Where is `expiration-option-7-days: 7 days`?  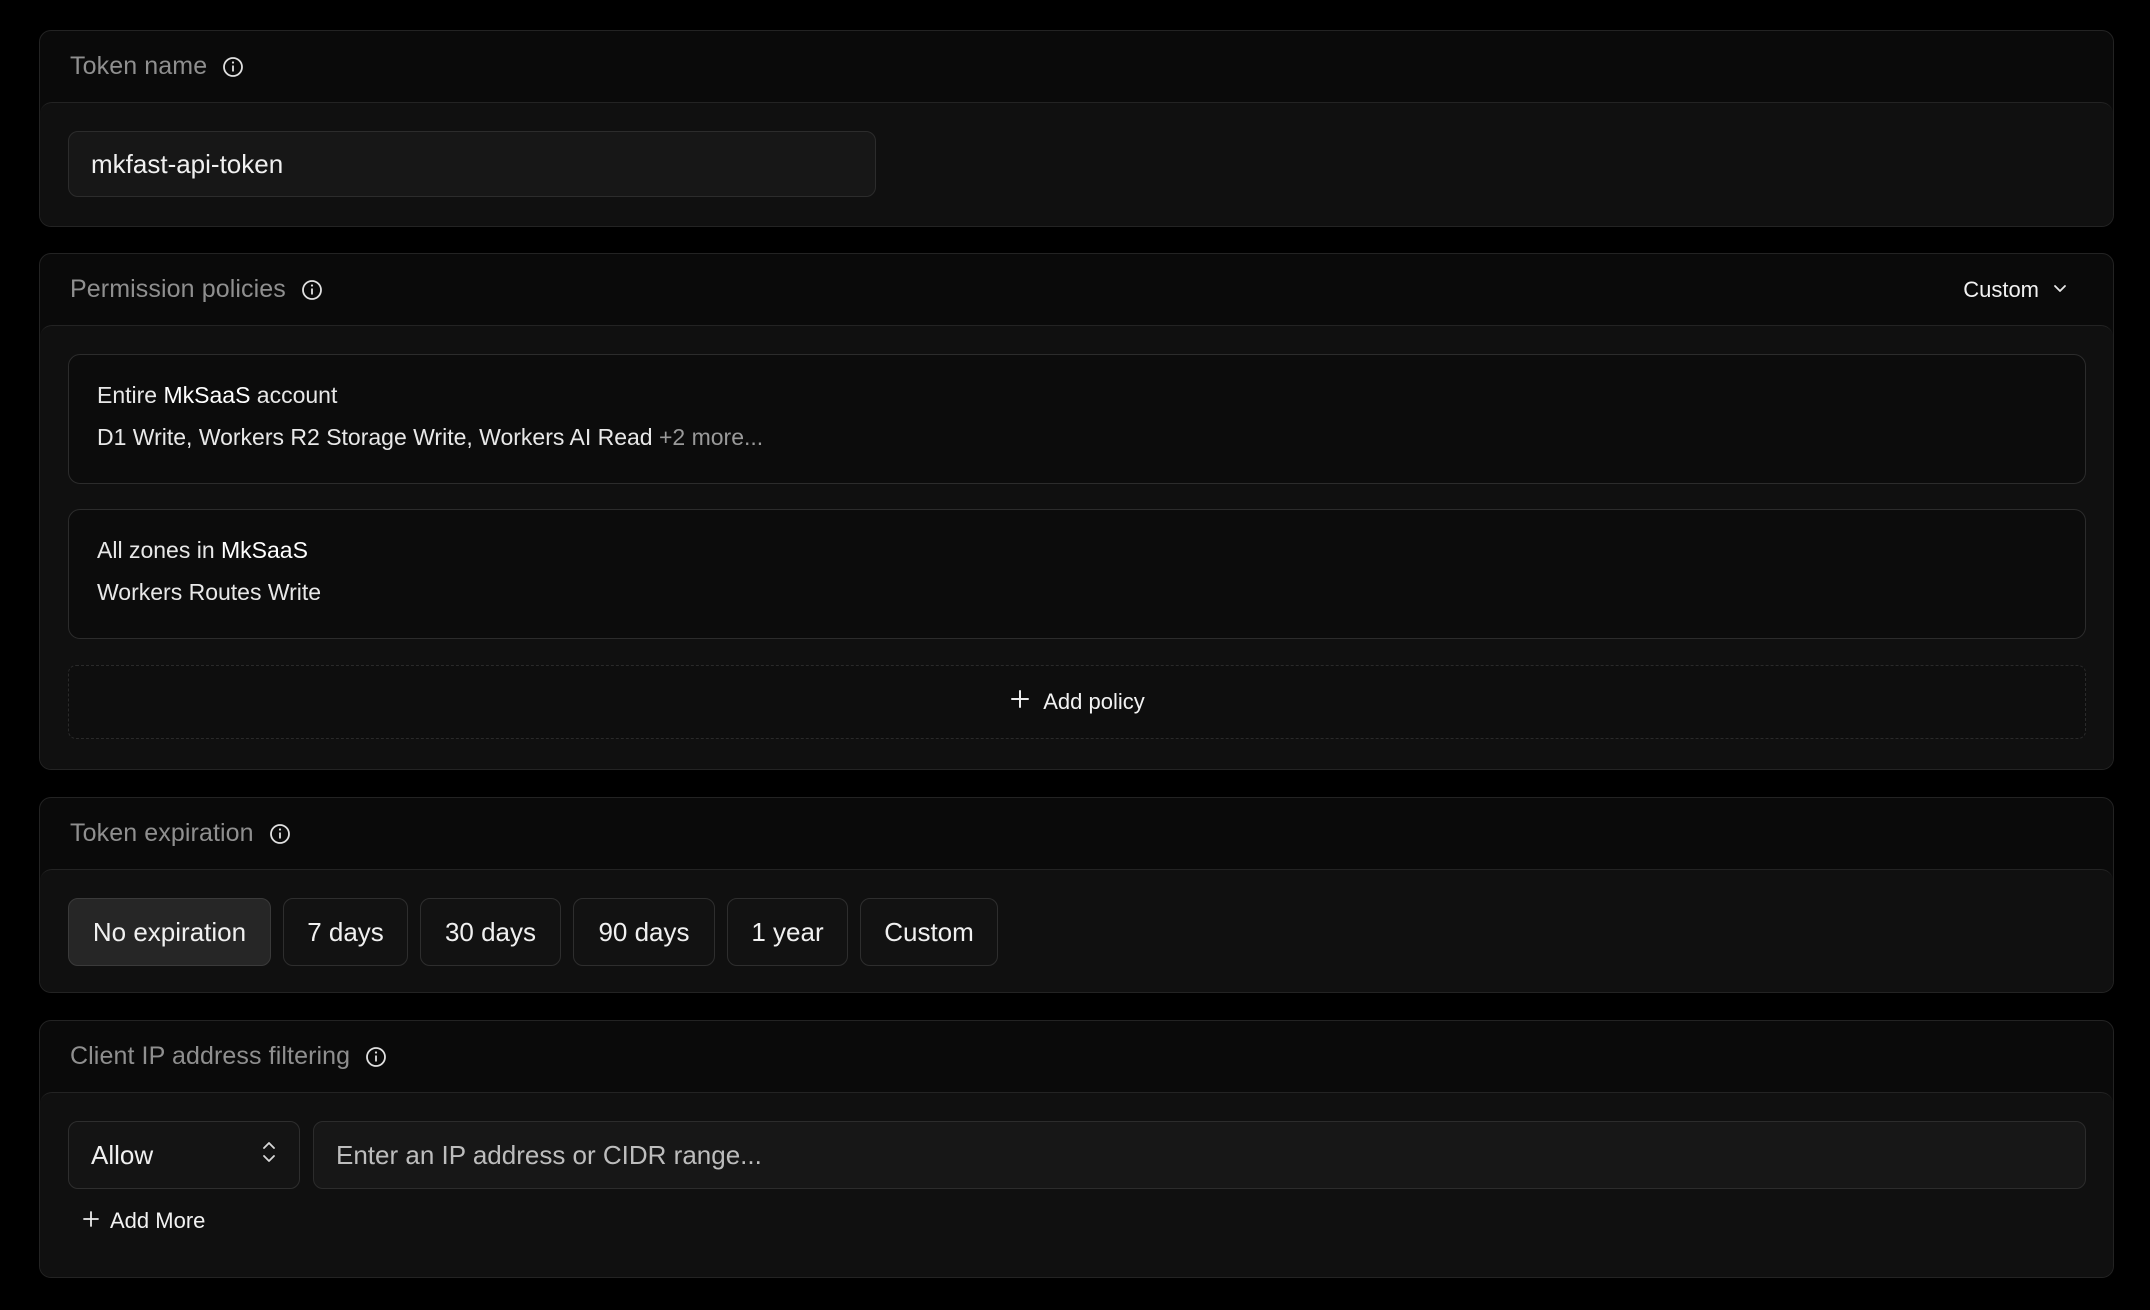 expiration-option-7-days: 7 days is located at coordinates (345, 932).